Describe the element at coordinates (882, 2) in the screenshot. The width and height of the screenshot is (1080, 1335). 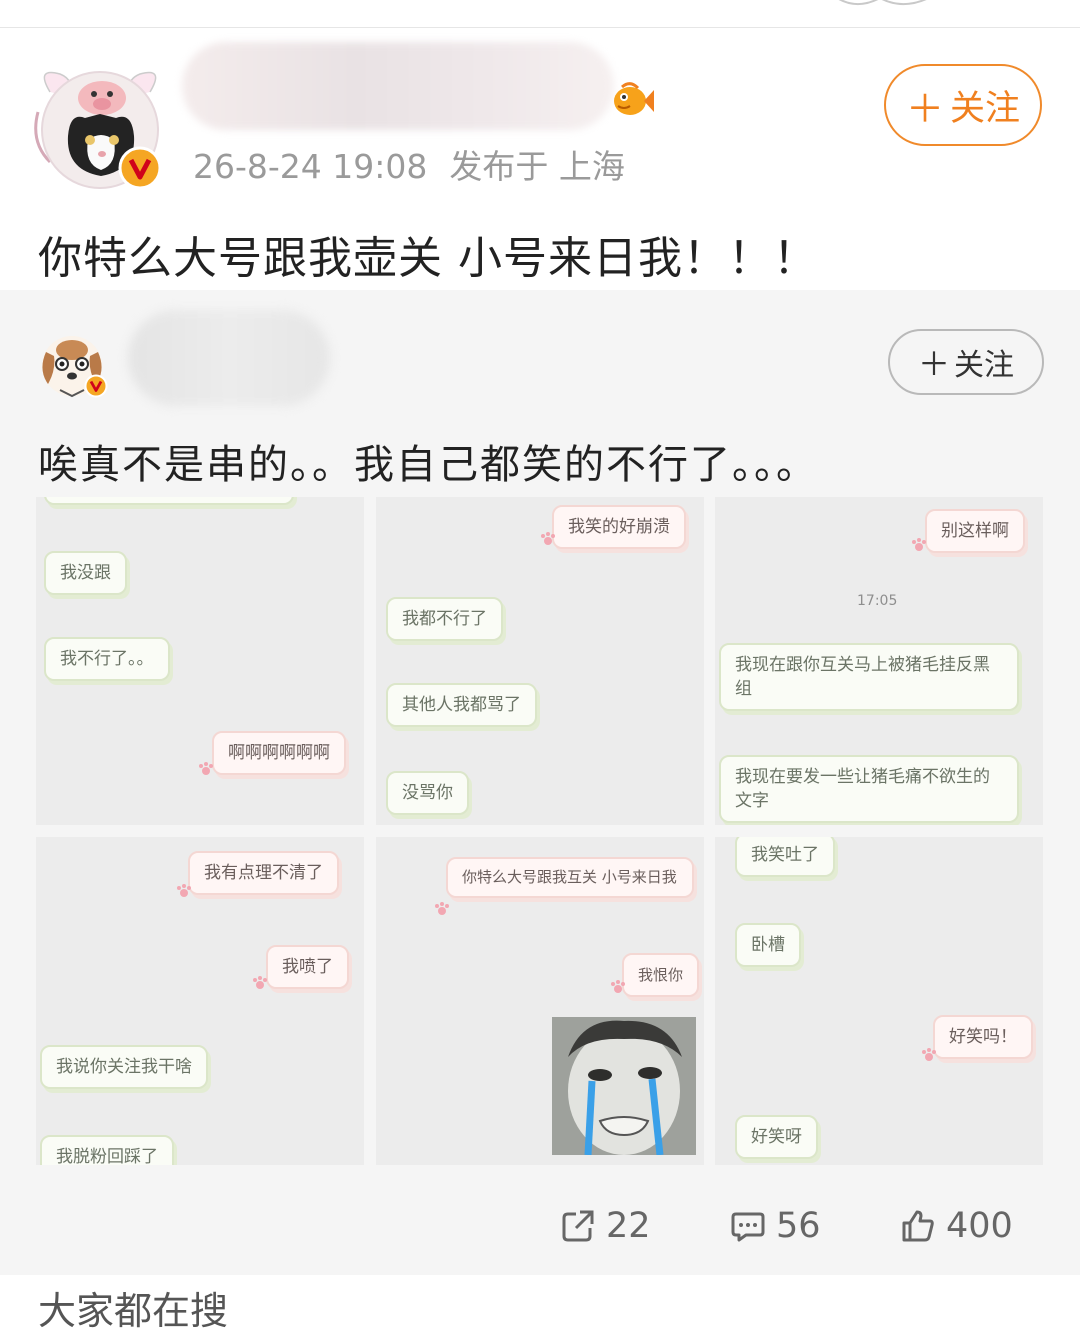
I see `decoration-icon` at that location.